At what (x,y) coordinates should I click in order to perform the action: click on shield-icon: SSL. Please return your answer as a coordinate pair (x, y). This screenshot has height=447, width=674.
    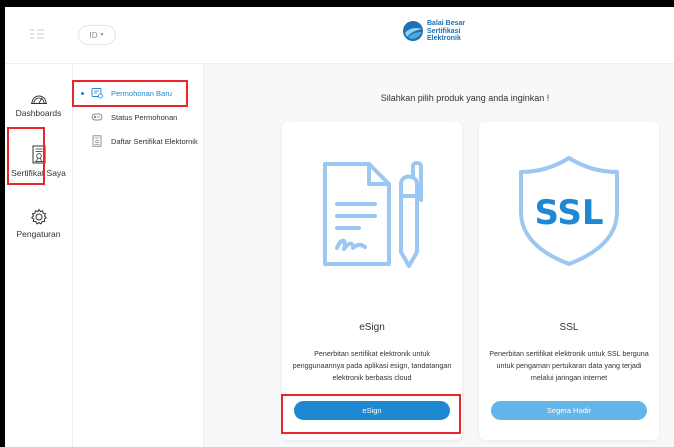
    Looking at the image, I should click on (569, 211).